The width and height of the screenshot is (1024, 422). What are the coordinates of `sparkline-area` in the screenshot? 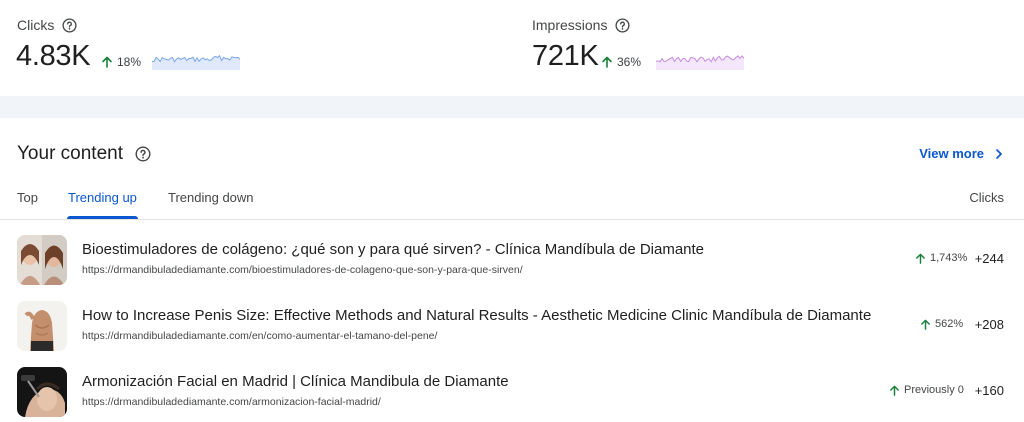 It's located at (196, 62).